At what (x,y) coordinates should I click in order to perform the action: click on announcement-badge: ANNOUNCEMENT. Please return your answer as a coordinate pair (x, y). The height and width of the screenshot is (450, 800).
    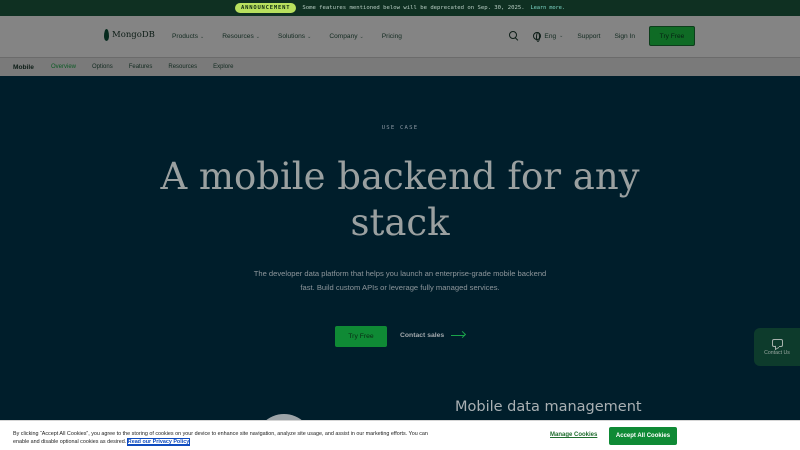
    Looking at the image, I should click on (266, 8).